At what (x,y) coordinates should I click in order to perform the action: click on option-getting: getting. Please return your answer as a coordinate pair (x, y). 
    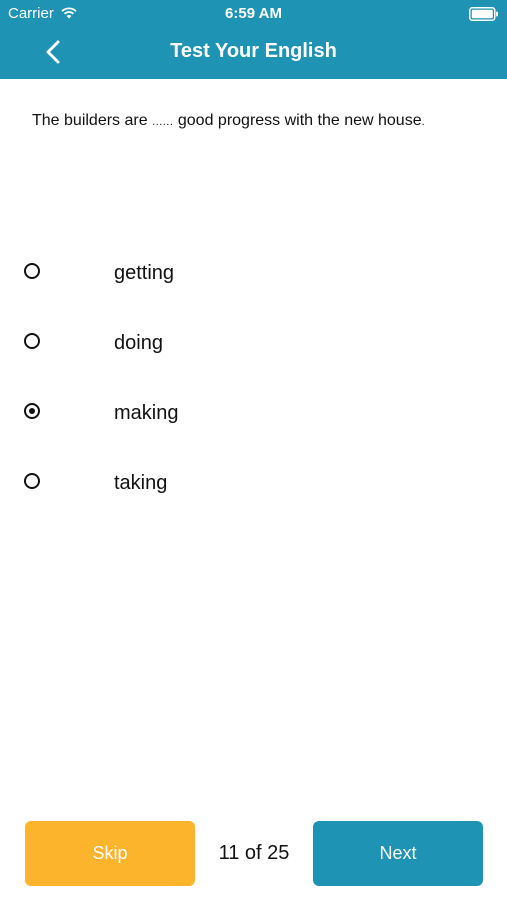
    Looking at the image, I should click on (253, 273).